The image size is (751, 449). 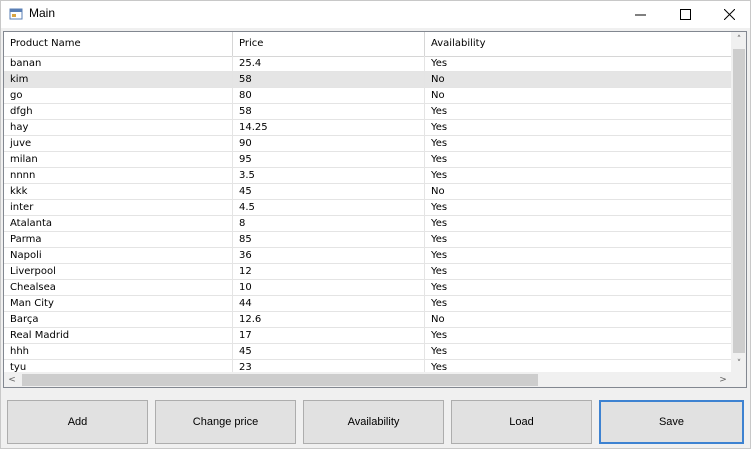 What do you see at coordinates (118, 208) in the screenshot?
I see `cell-product-name: inter` at bounding box center [118, 208].